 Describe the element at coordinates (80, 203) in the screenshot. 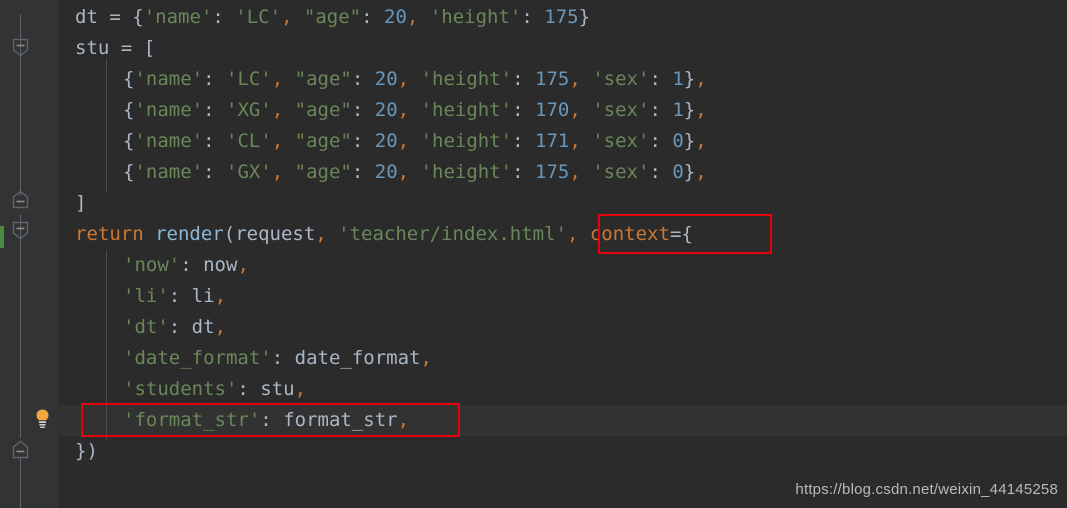

I see `code-line-6: ]` at that location.